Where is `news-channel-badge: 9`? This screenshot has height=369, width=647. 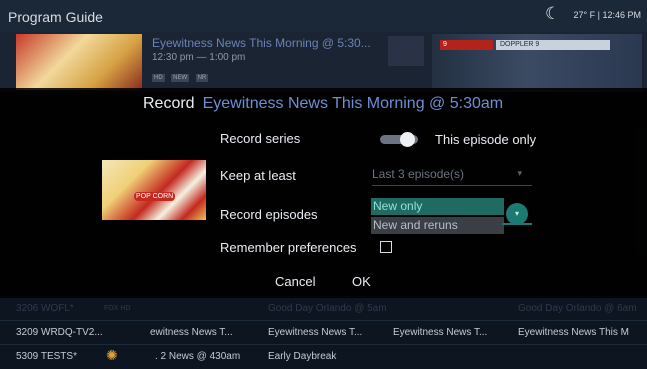 news-channel-badge: 9 is located at coordinates (466, 45).